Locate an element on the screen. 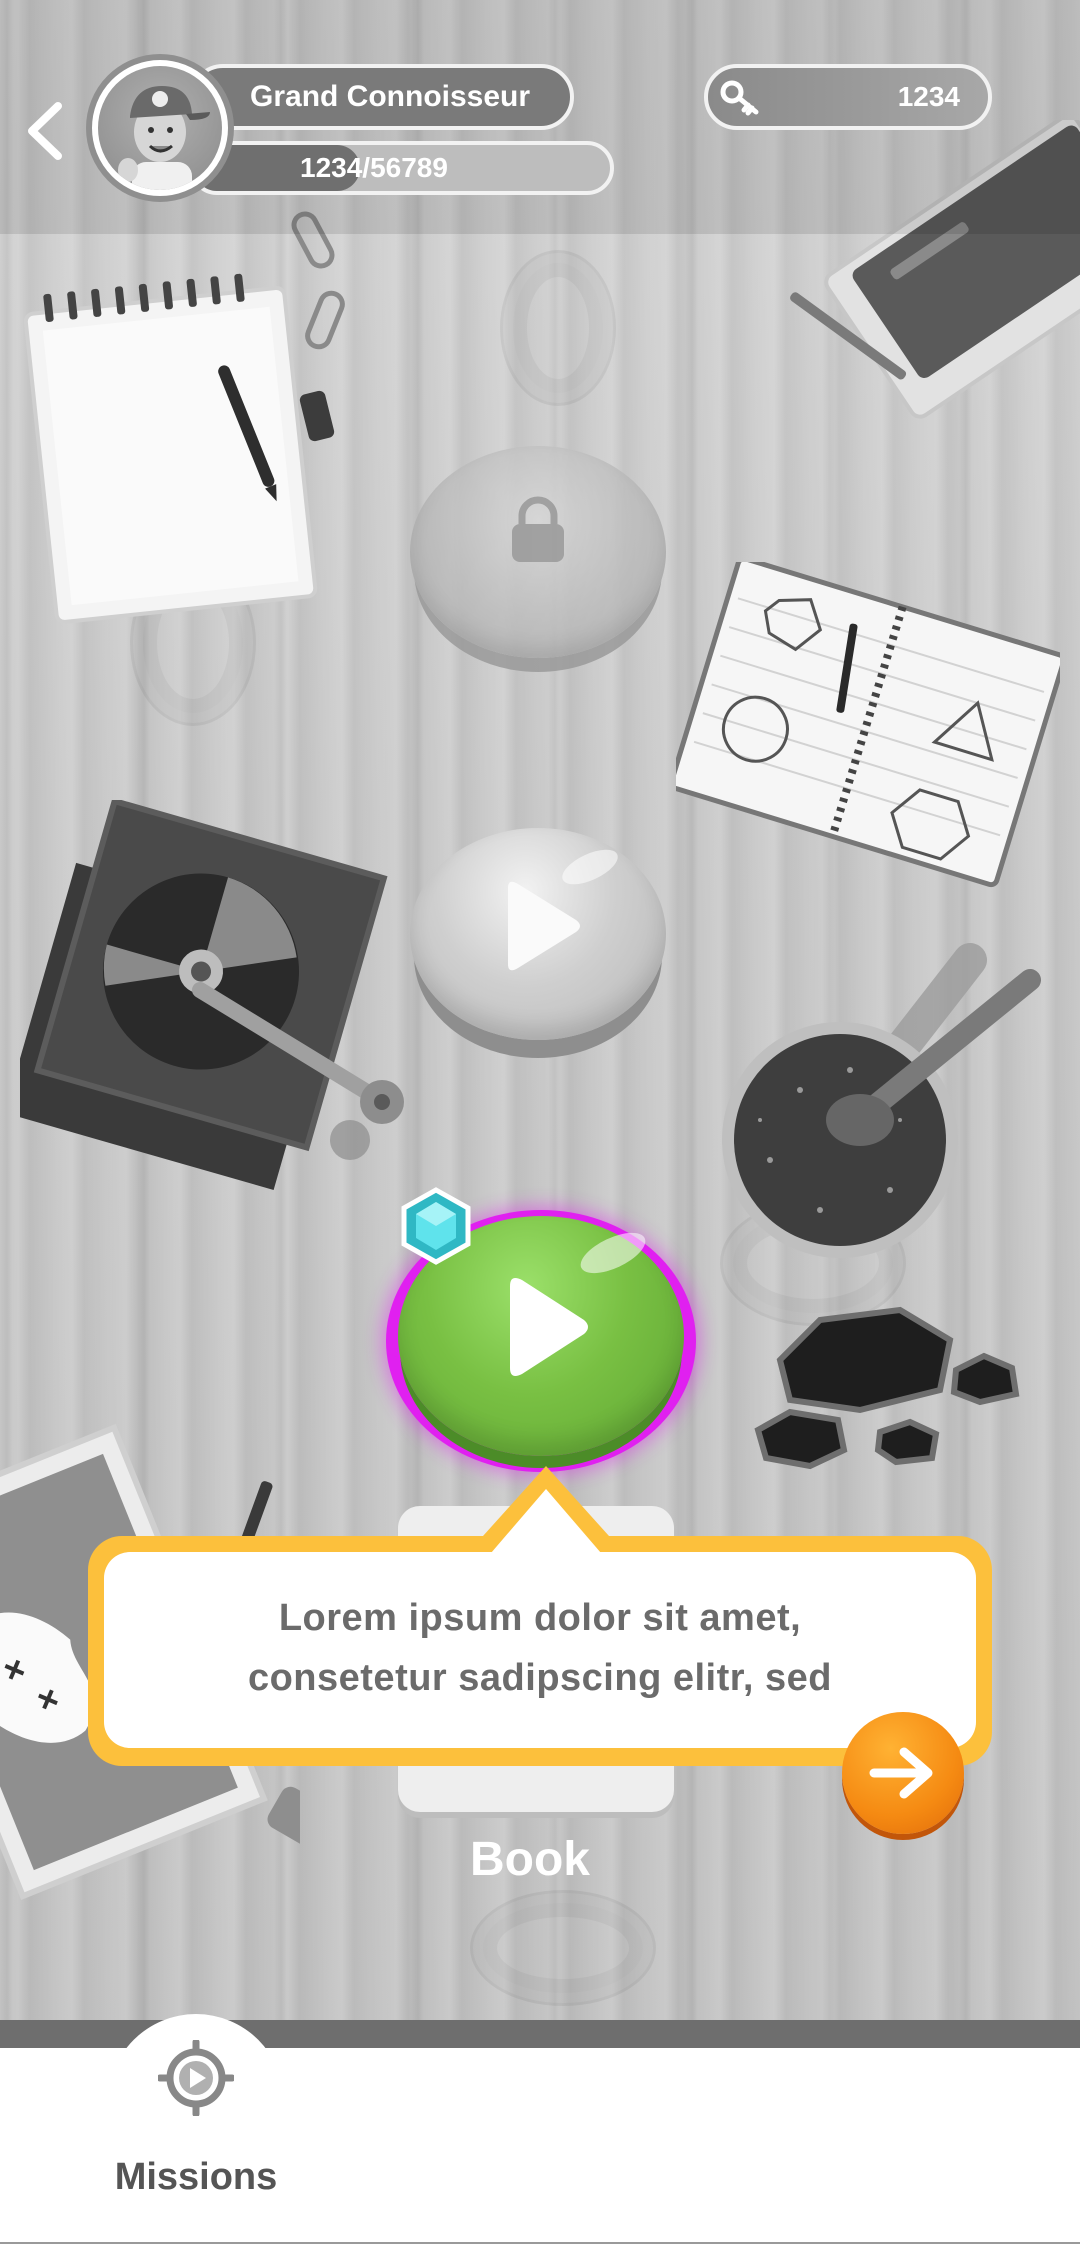 The image size is (1080, 2244). notepad-decor is located at coordinates (170, 448).